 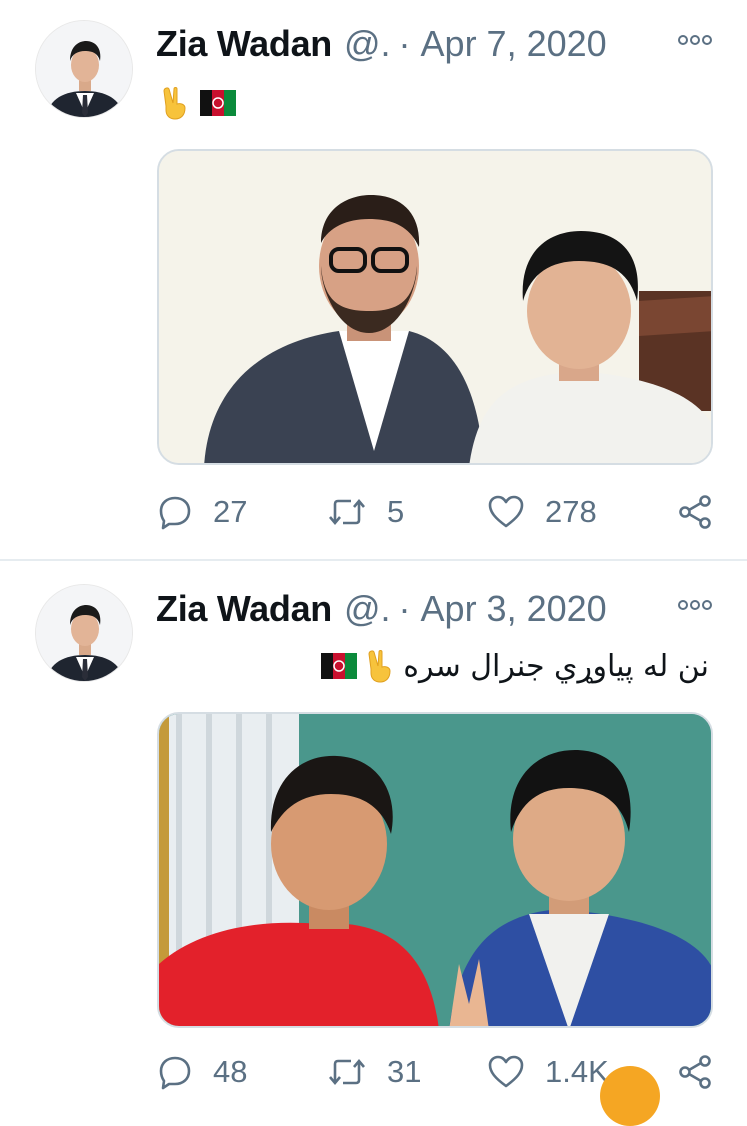 I want to click on tweet-date: Apr 7, 2020, so click(x=514, y=44).